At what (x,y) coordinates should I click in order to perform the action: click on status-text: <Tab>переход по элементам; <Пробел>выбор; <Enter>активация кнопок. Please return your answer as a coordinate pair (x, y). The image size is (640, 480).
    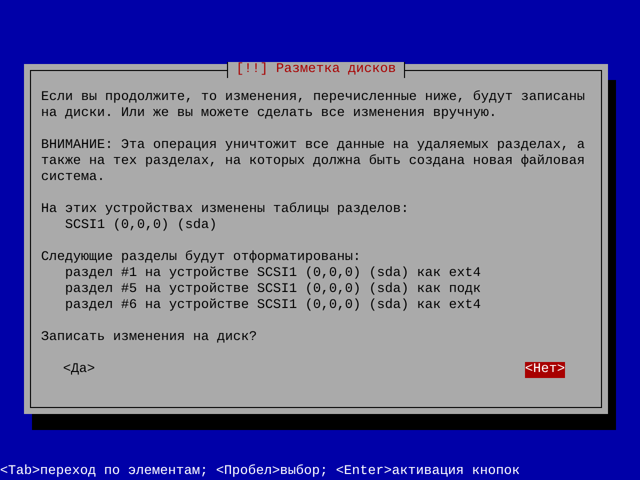
    Looking at the image, I should click on (260, 472).